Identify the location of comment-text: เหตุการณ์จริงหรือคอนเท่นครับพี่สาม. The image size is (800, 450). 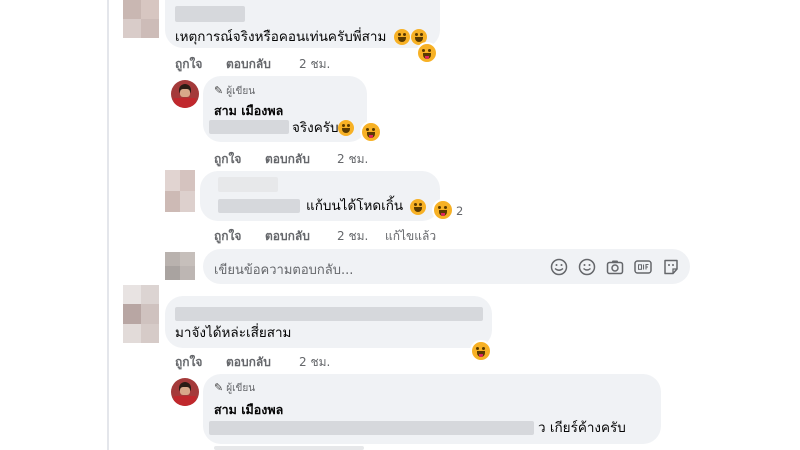
(281, 37).